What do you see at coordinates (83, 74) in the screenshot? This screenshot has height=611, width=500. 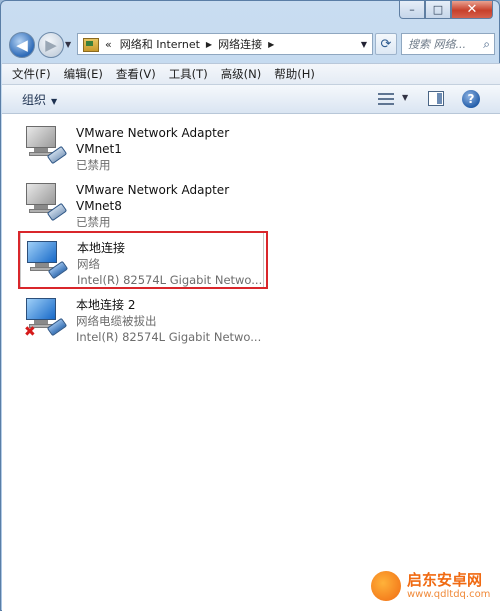 I see `menu-edit: 编辑(E)` at bounding box center [83, 74].